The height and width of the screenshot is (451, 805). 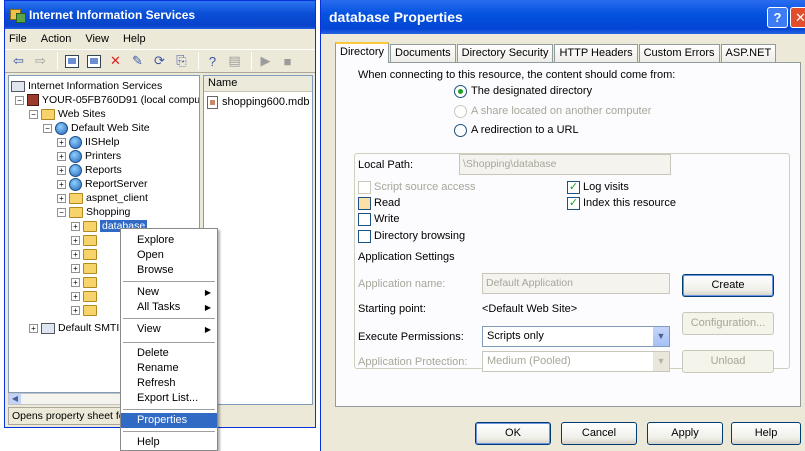 What do you see at coordinates (265, 61) in the screenshot?
I see `play-icon: ▶` at bounding box center [265, 61].